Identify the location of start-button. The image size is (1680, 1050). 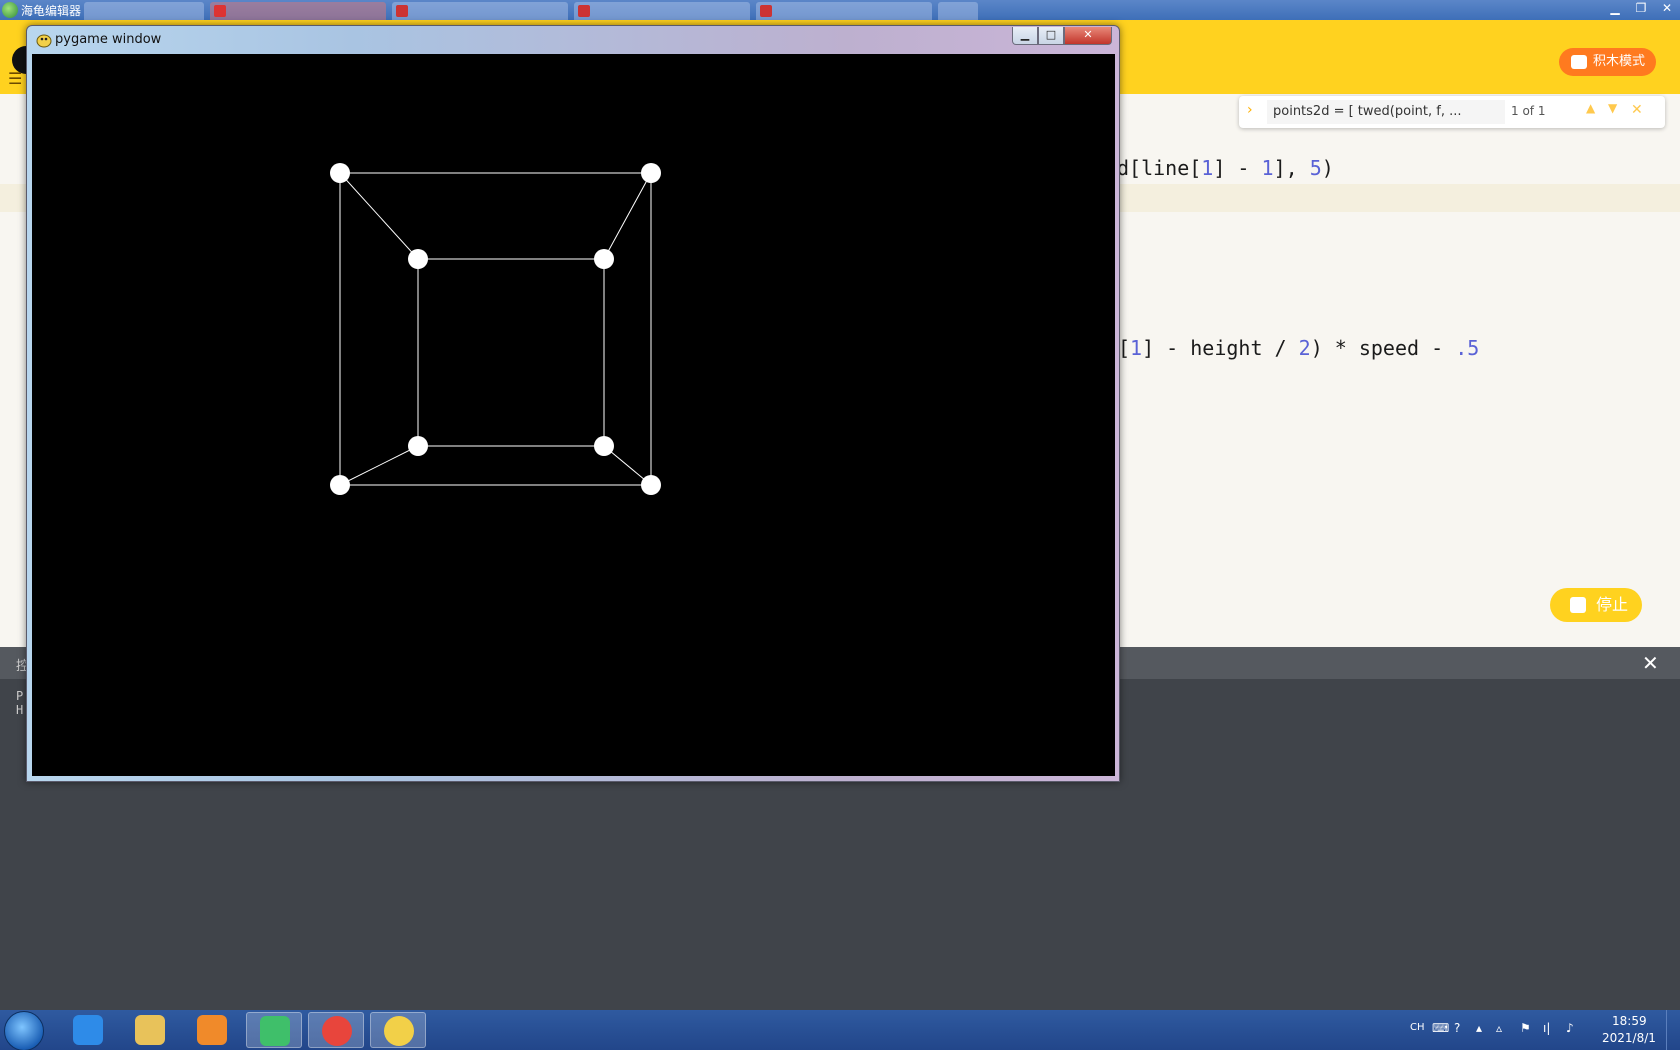
(24, 1030).